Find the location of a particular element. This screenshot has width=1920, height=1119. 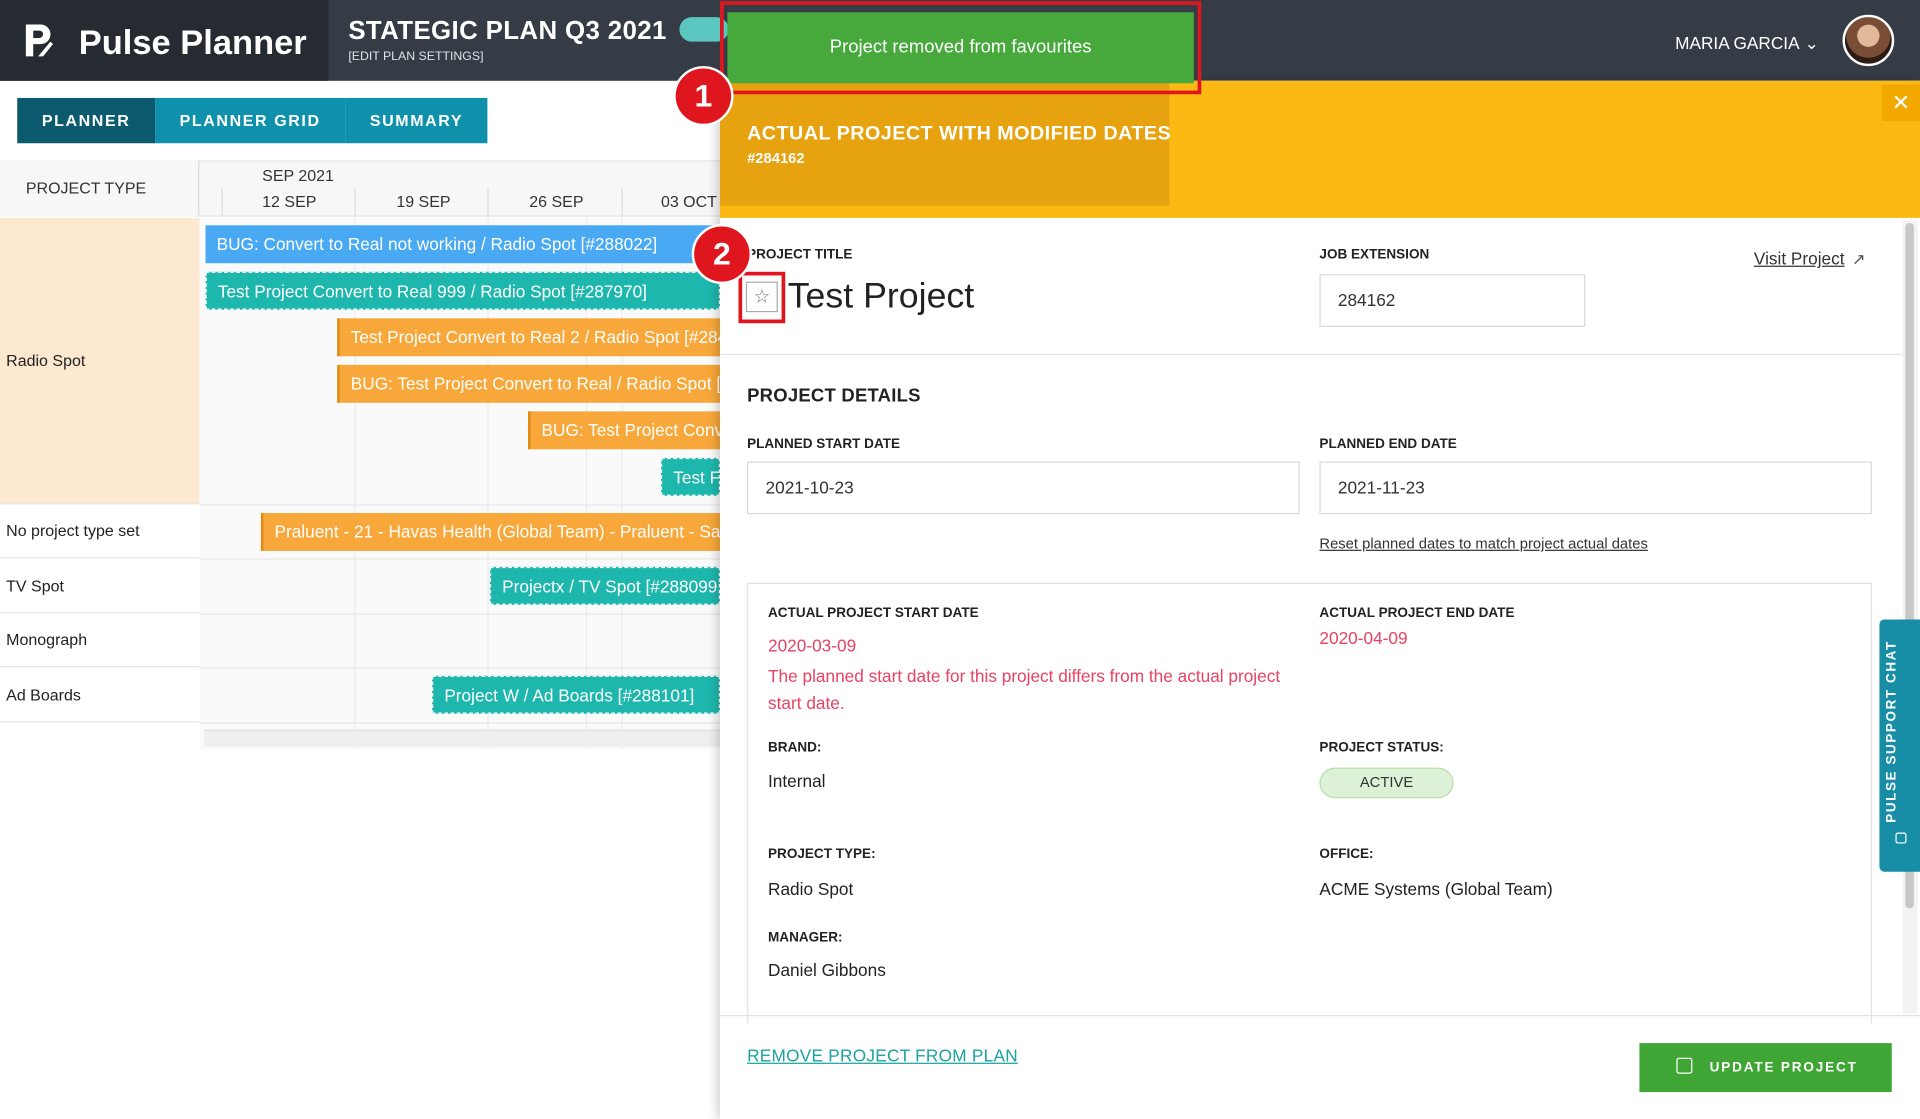

save-icon is located at coordinates (1684, 1065).